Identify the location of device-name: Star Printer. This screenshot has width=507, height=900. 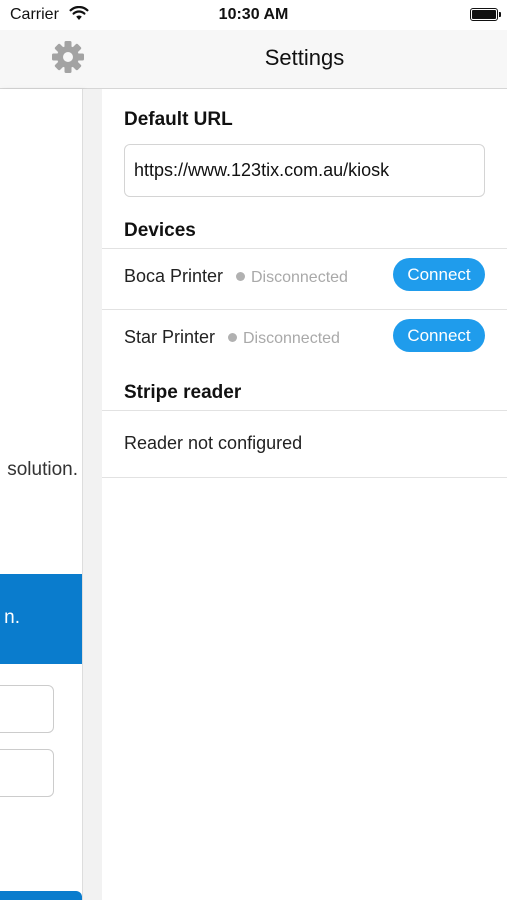
(170, 337).